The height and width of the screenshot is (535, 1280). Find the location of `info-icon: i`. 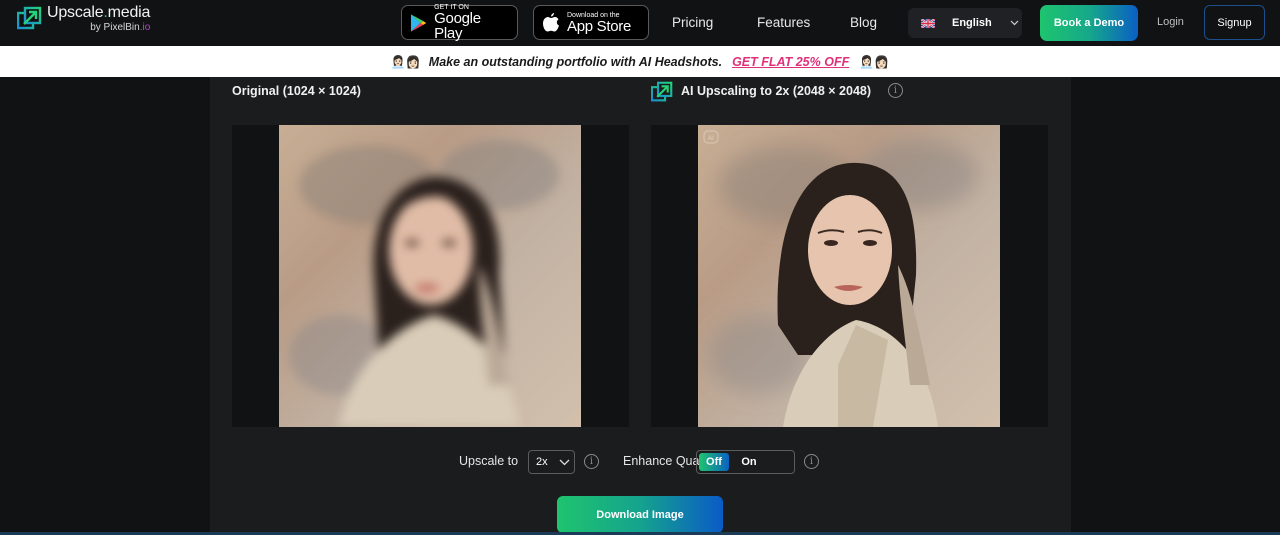

info-icon: i is located at coordinates (895, 90).